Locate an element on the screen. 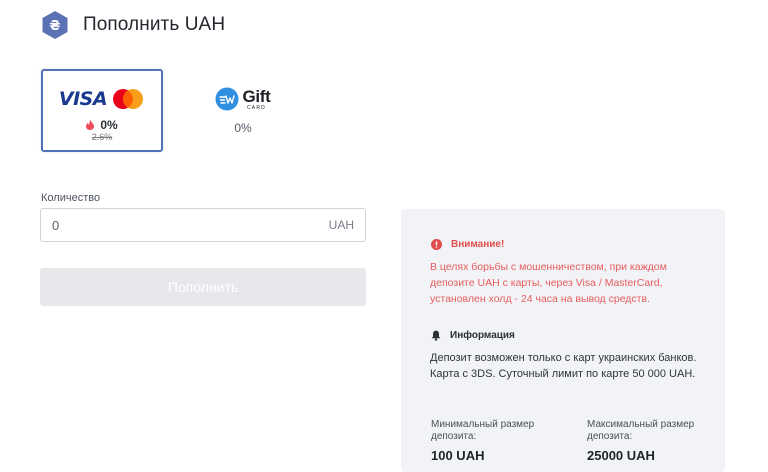  quantity-label: Количество is located at coordinates (71, 198).